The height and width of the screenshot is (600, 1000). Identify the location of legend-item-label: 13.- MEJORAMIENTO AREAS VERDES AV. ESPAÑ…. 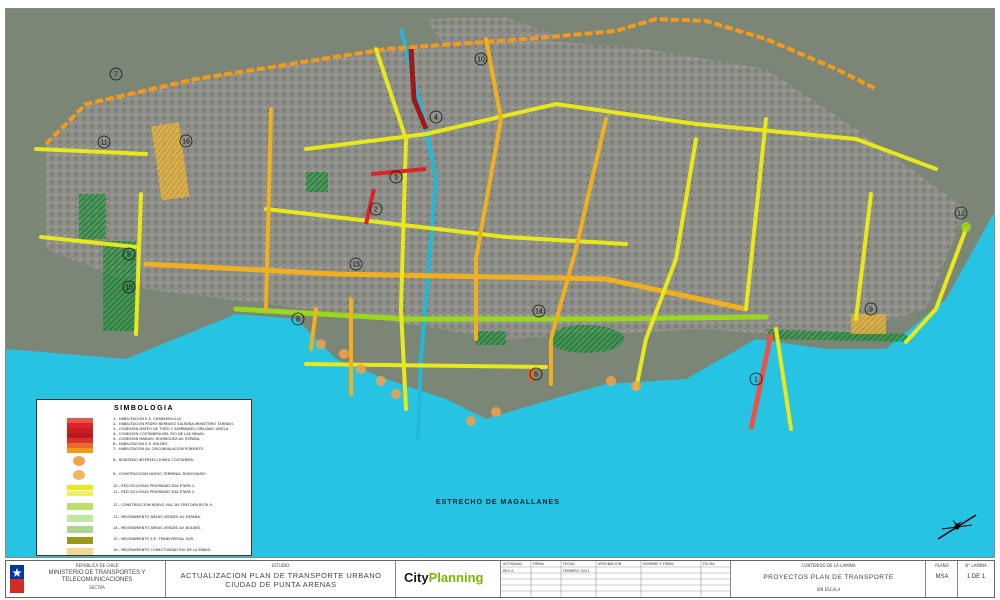
(157, 517).